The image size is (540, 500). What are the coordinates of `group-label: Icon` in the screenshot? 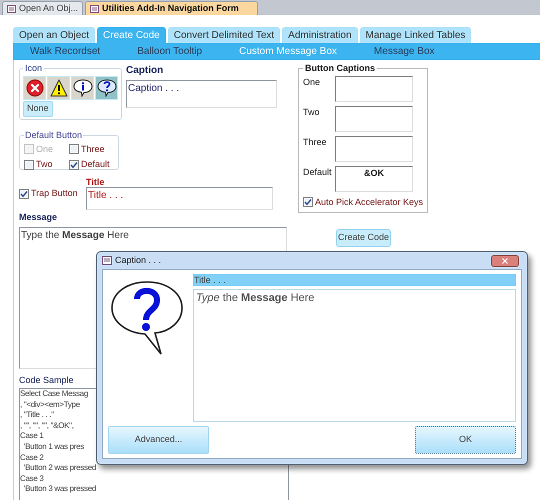 It's located at (34, 68).